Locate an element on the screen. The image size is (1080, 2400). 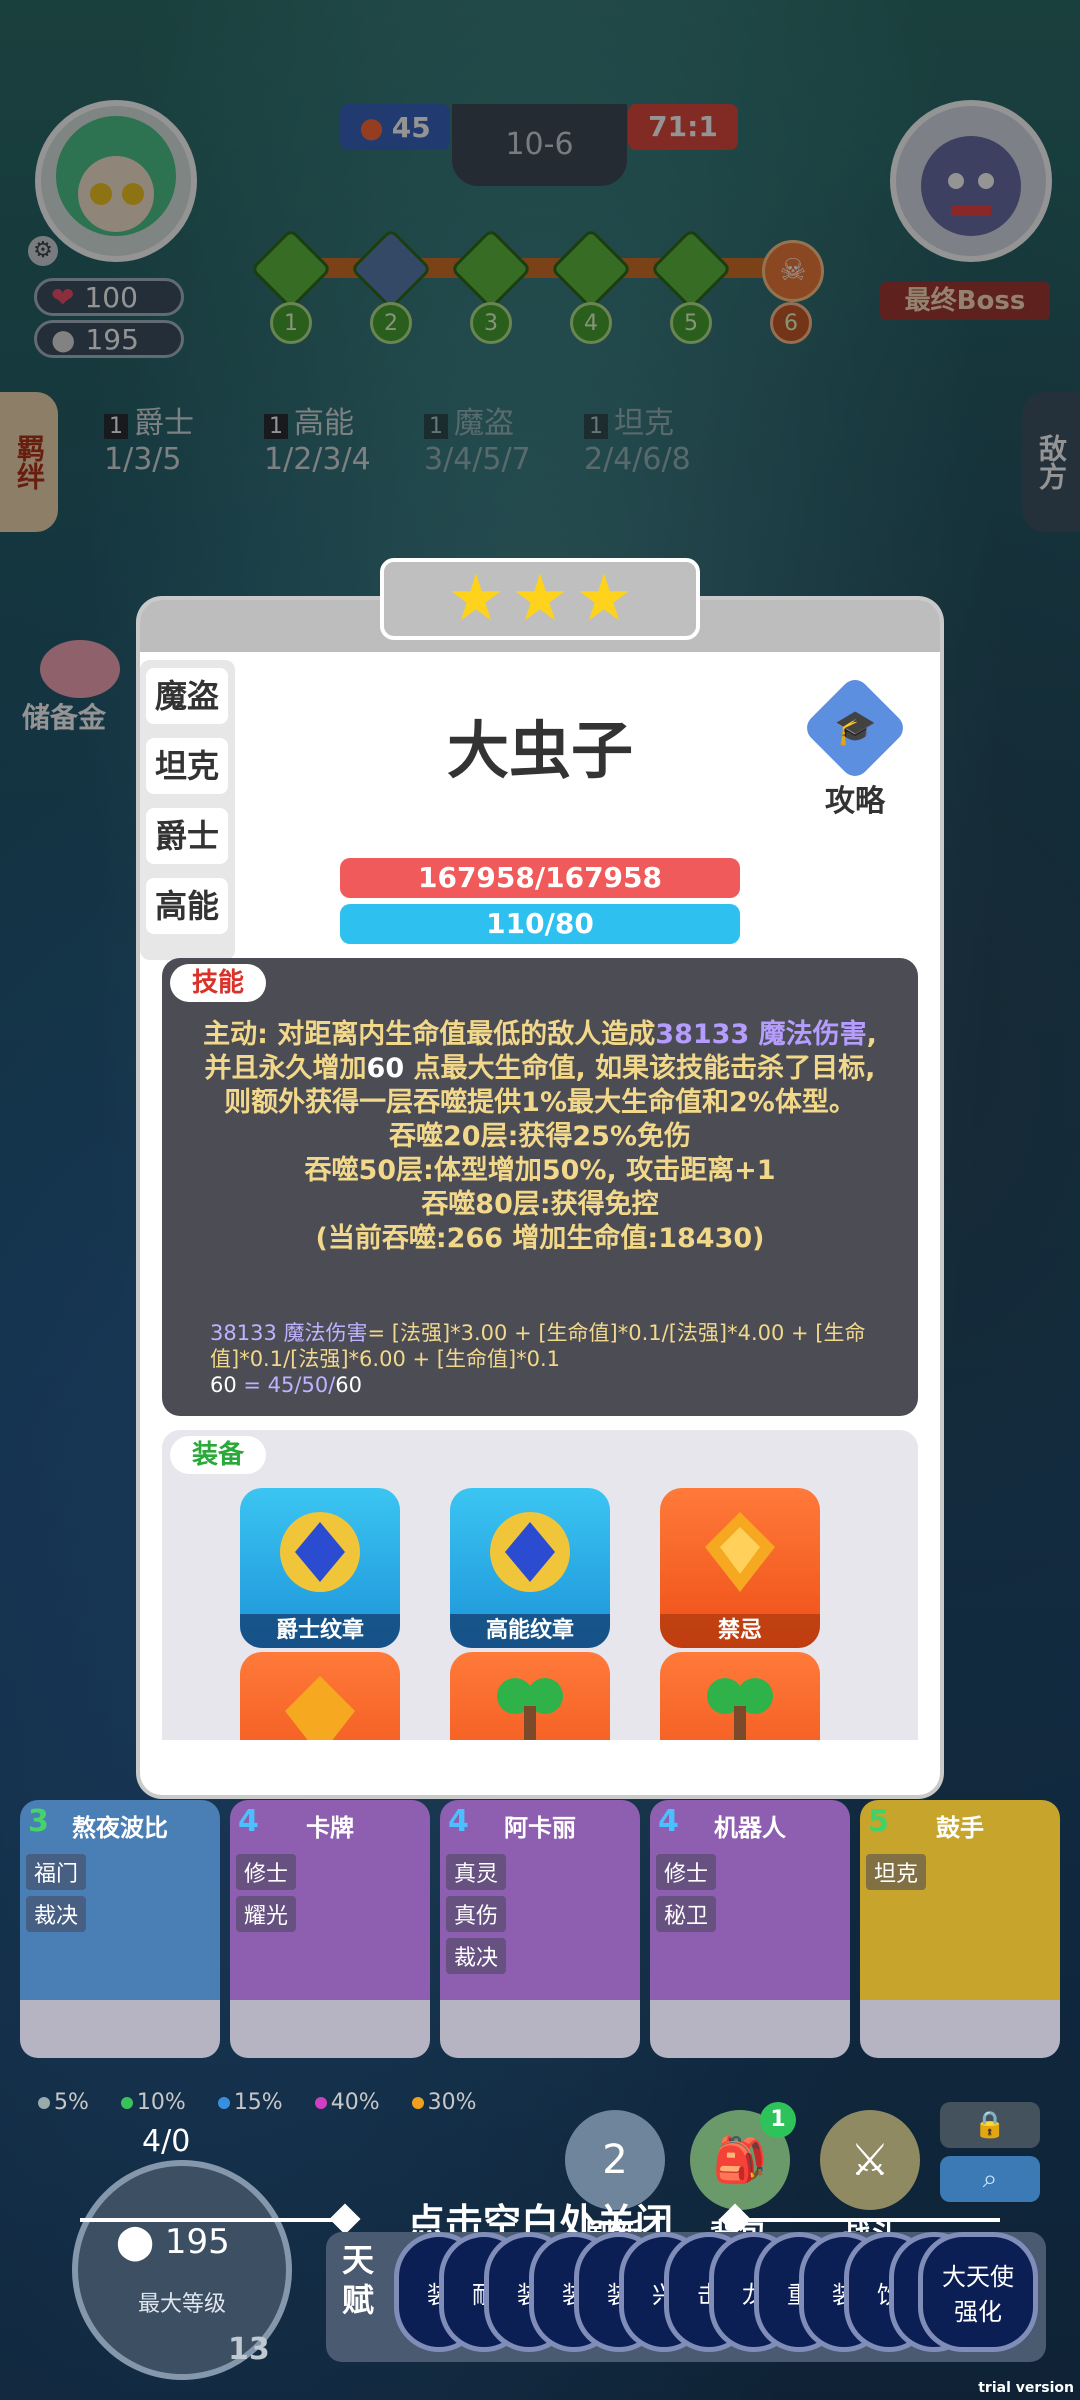
equipment-panel: 装备 爵士纹章 高能纹章 禁忌 is located at coordinates (540, 1585).